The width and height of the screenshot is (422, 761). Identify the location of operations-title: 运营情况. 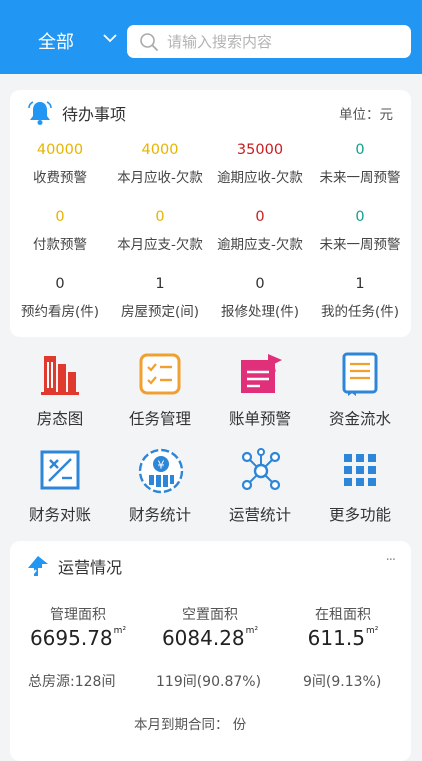
(90, 567).